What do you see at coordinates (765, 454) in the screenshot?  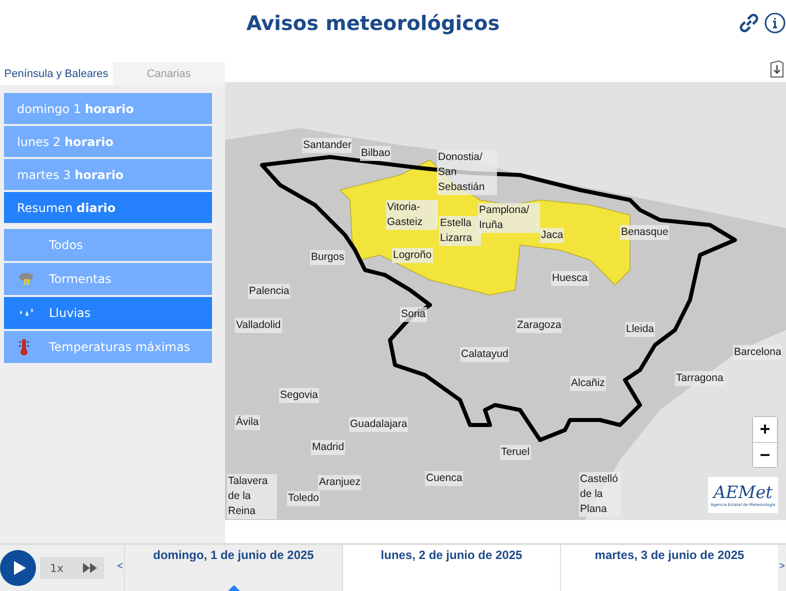 I see `zoom-out-button: −` at bounding box center [765, 454].